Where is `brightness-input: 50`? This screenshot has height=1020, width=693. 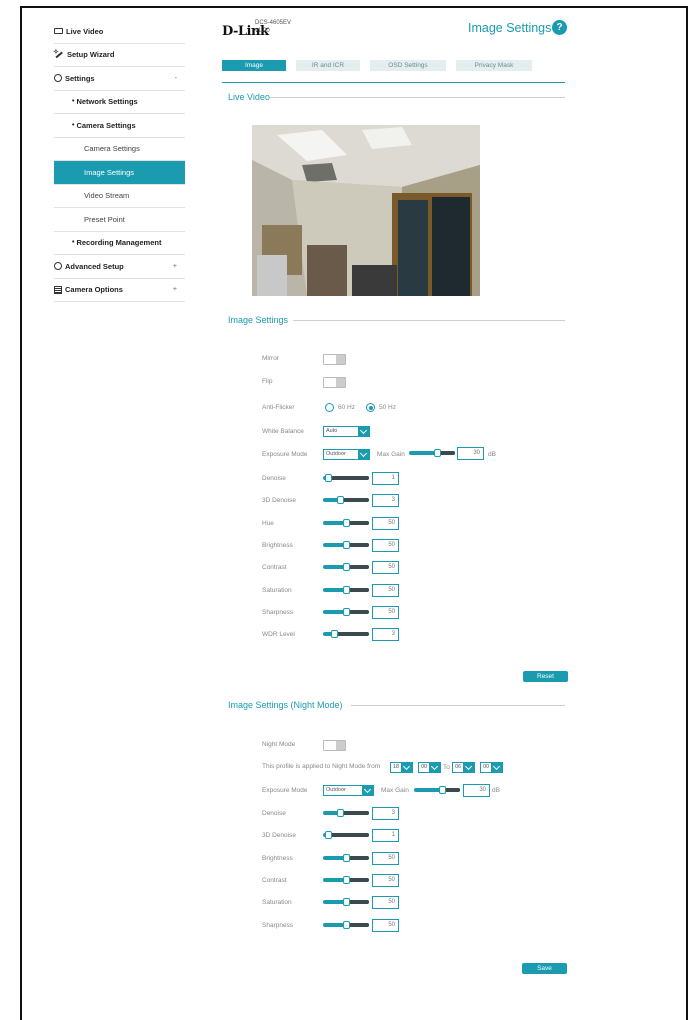 brightness-input: 50 is located at coordinates (385, 545).